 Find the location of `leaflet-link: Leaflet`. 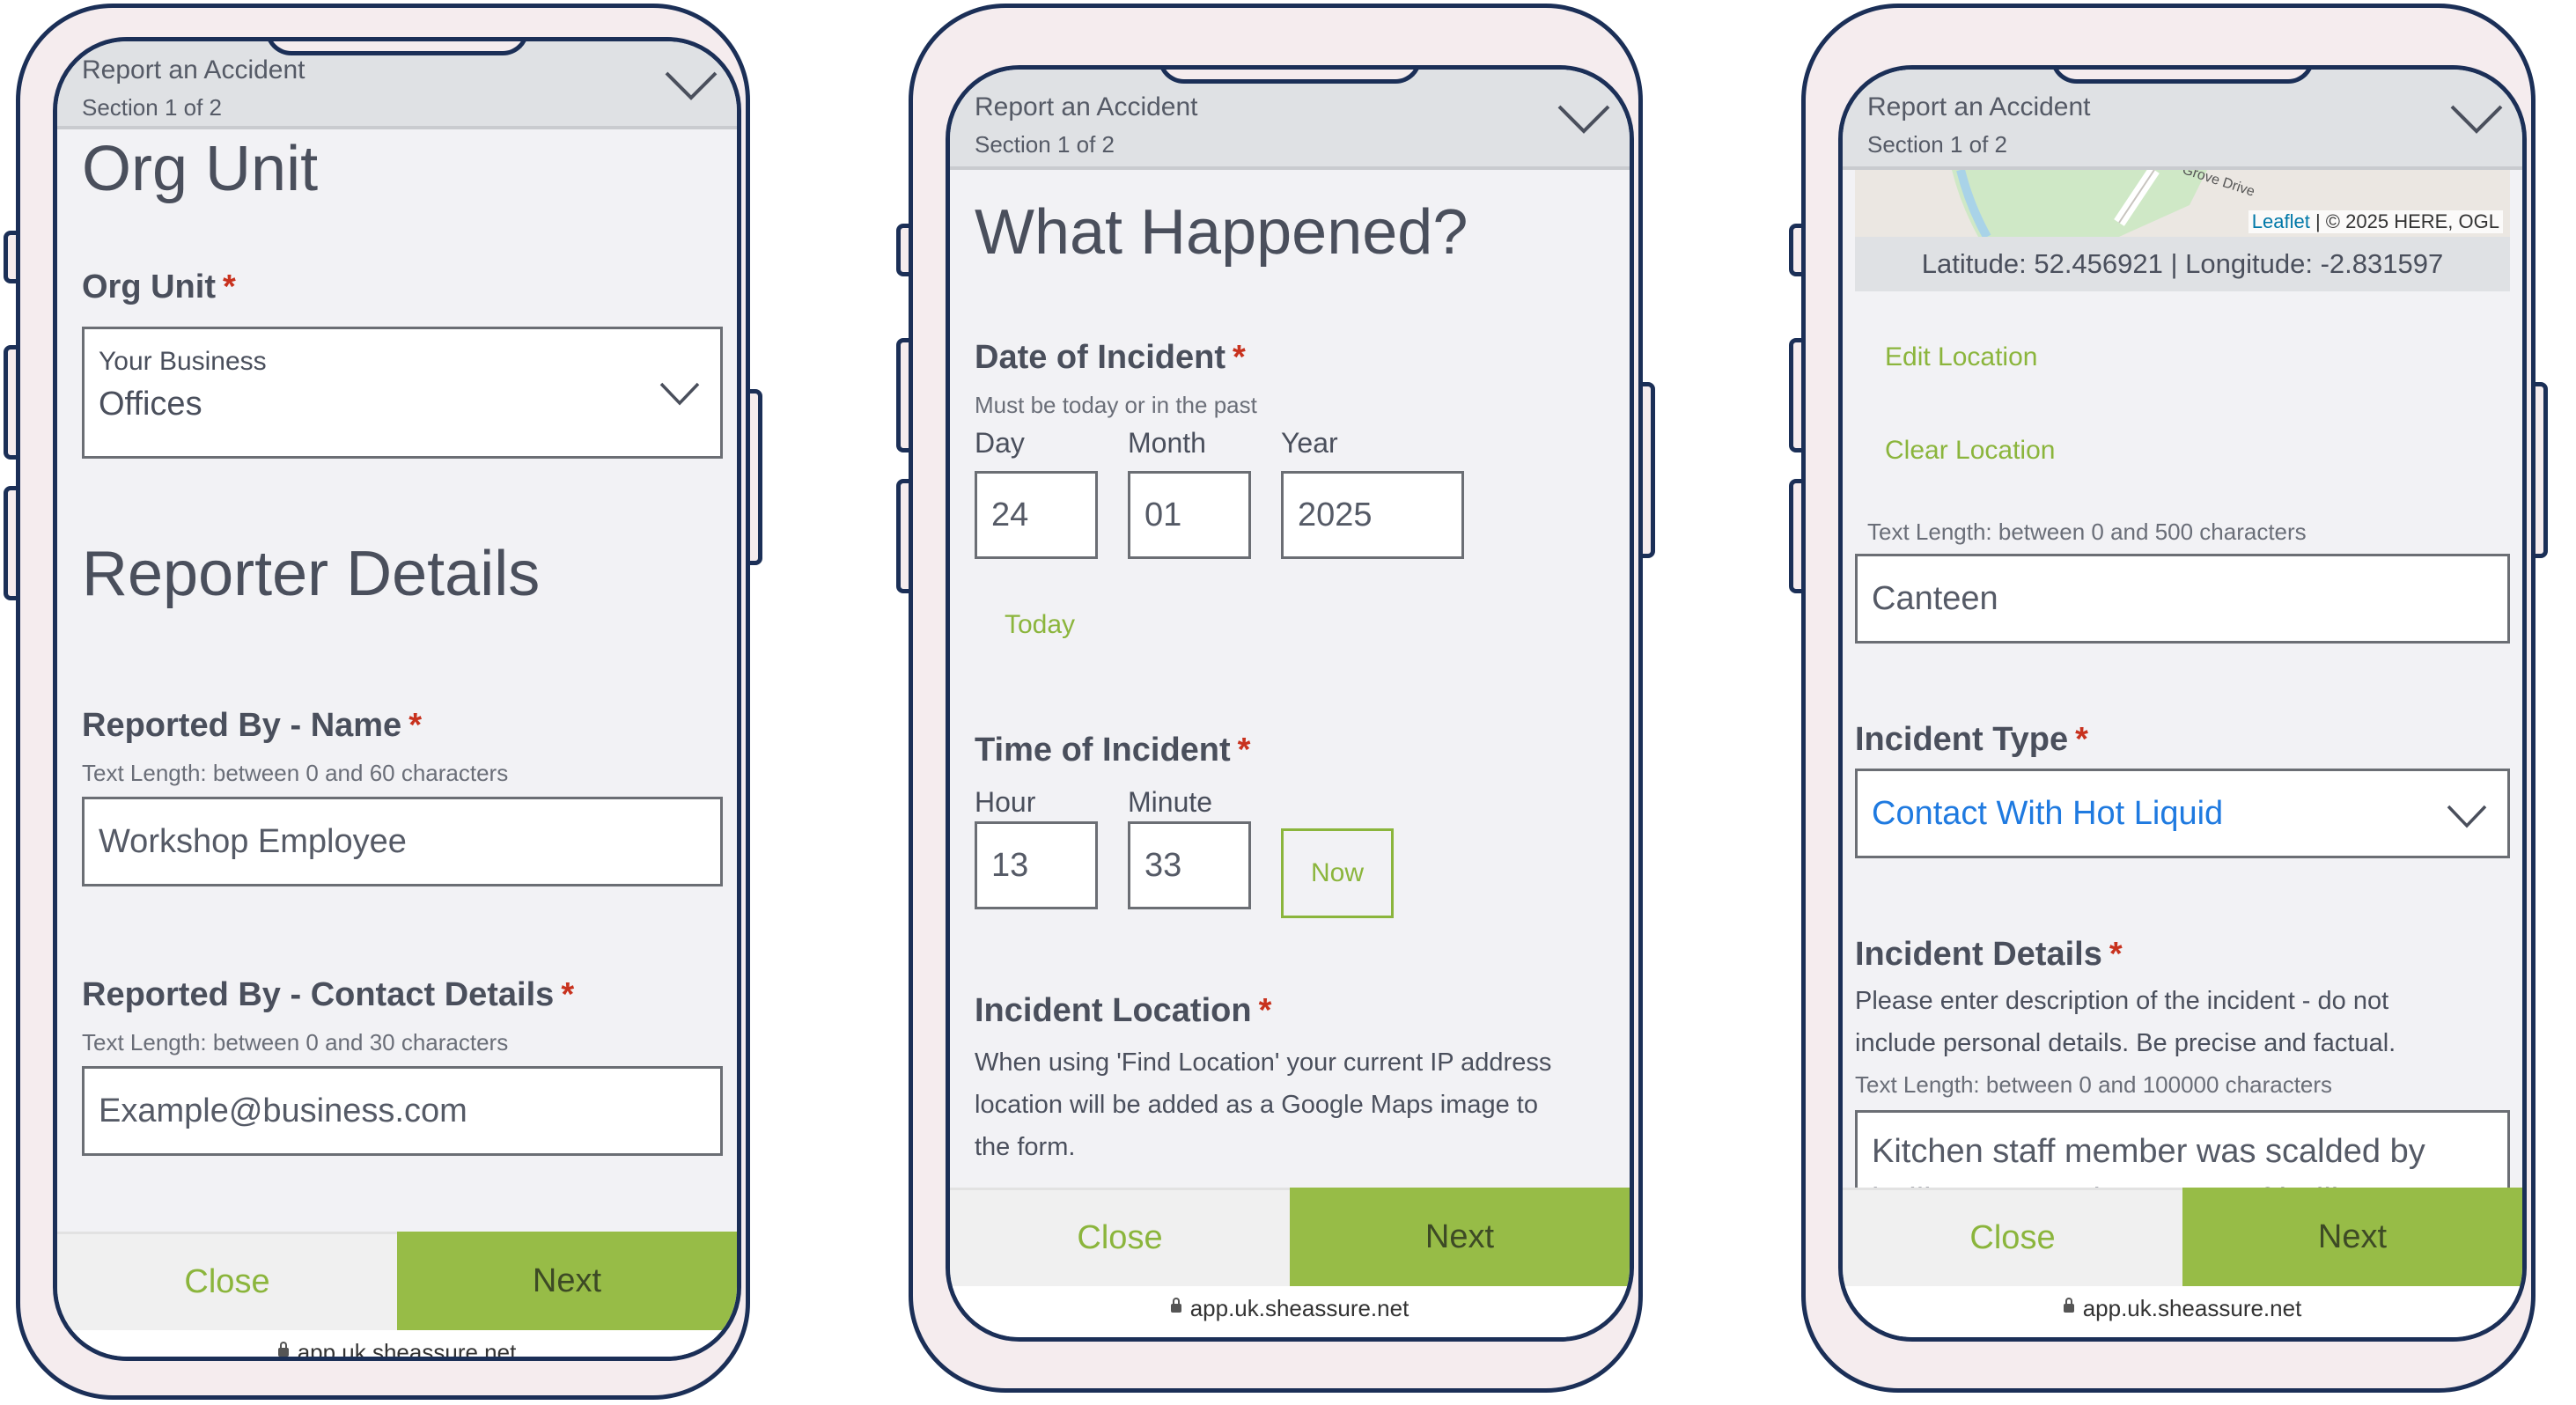

leaflet-link: Leaflet is located at coordinates (2281, 221).